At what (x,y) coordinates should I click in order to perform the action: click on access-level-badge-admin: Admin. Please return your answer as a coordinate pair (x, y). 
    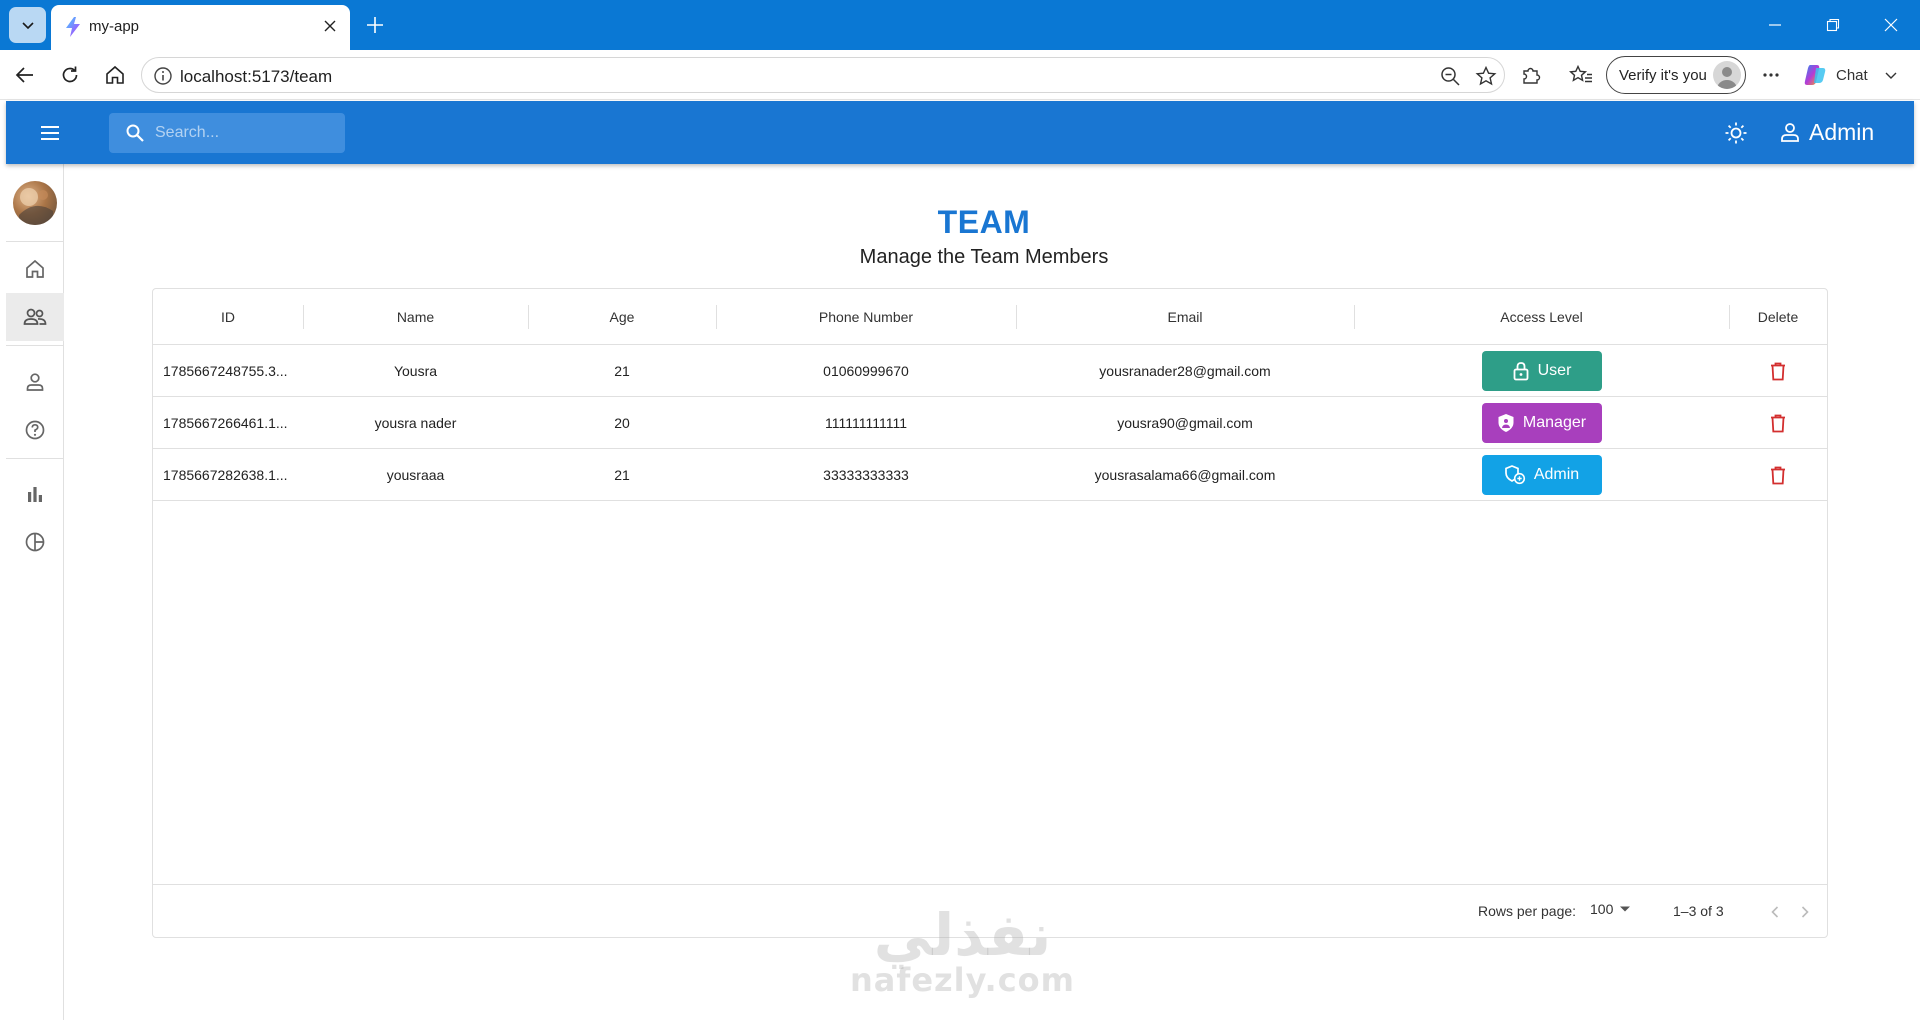
    Looking at the image, I should click on (1541, 475).